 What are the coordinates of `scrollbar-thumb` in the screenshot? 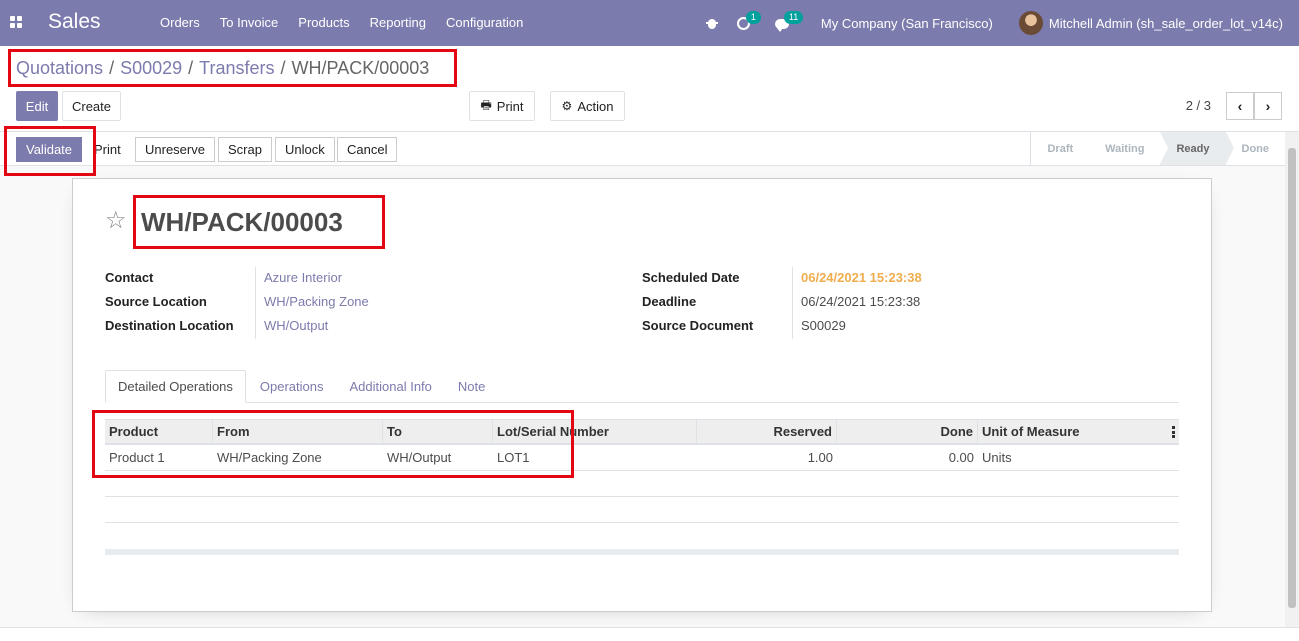 It's located at (1292, 378).